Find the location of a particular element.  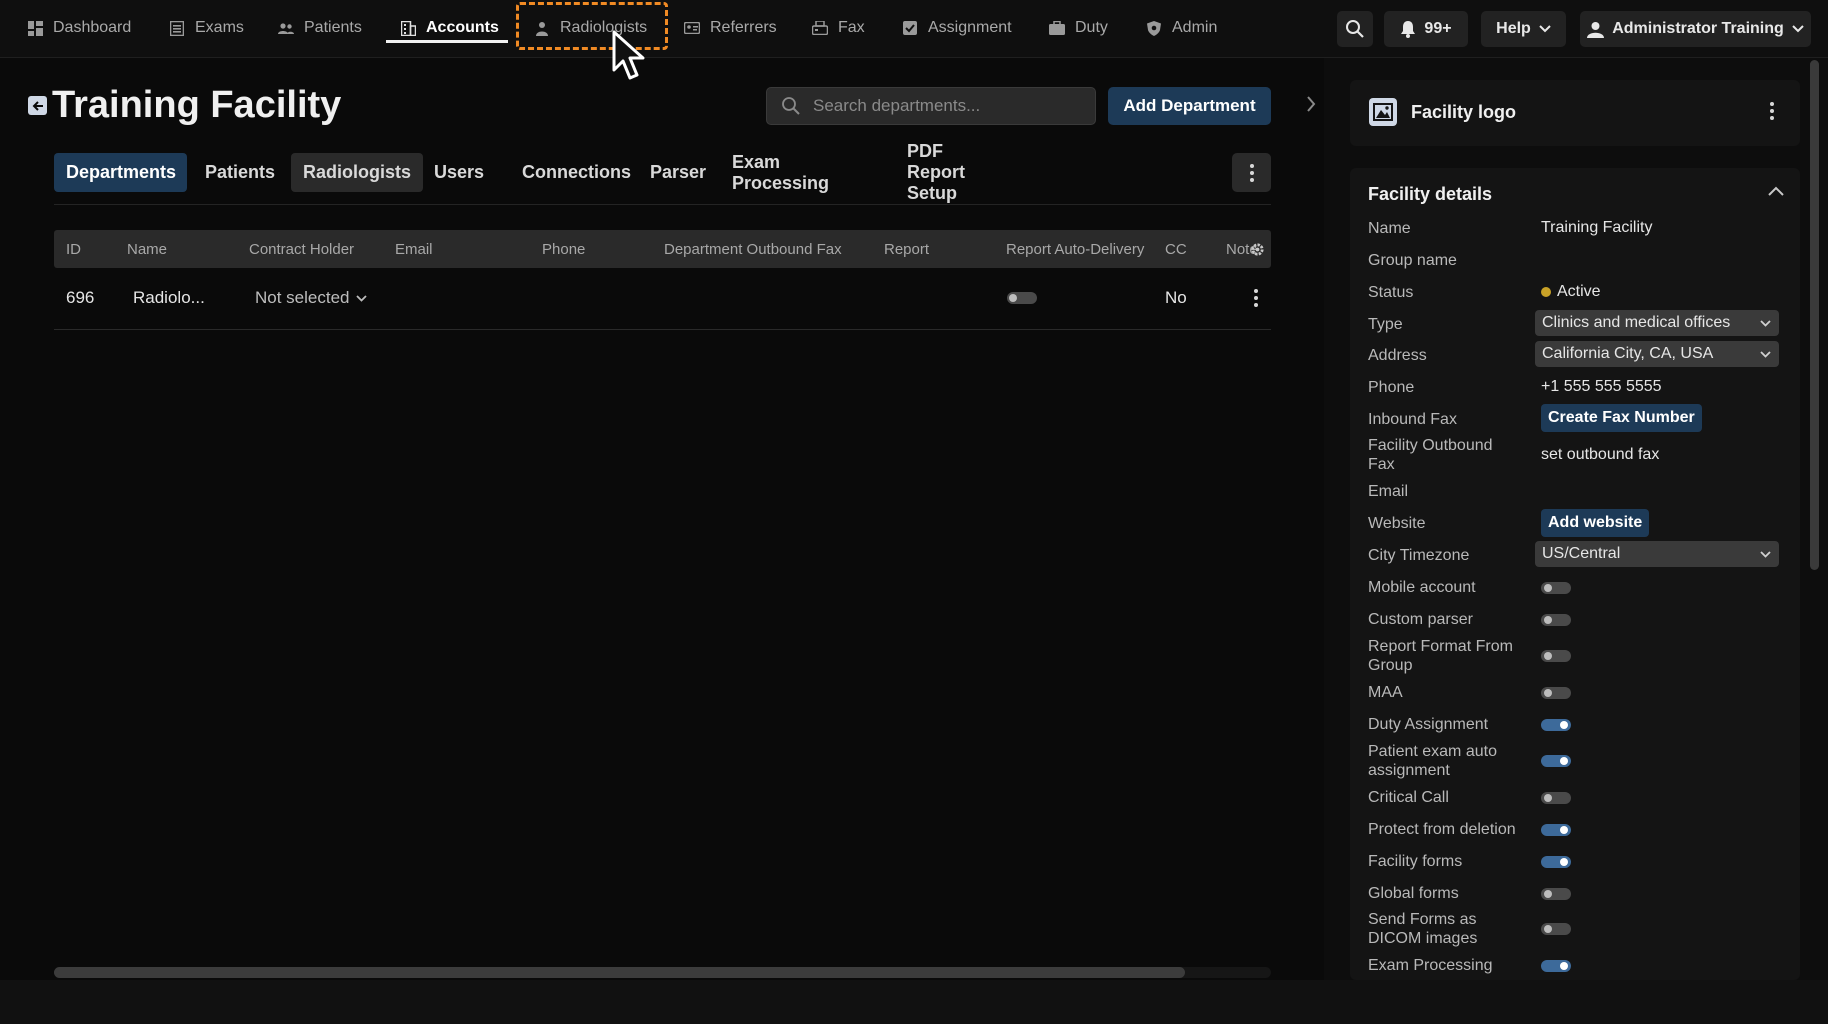

global-search-button is located at coordinates (1355, 29).